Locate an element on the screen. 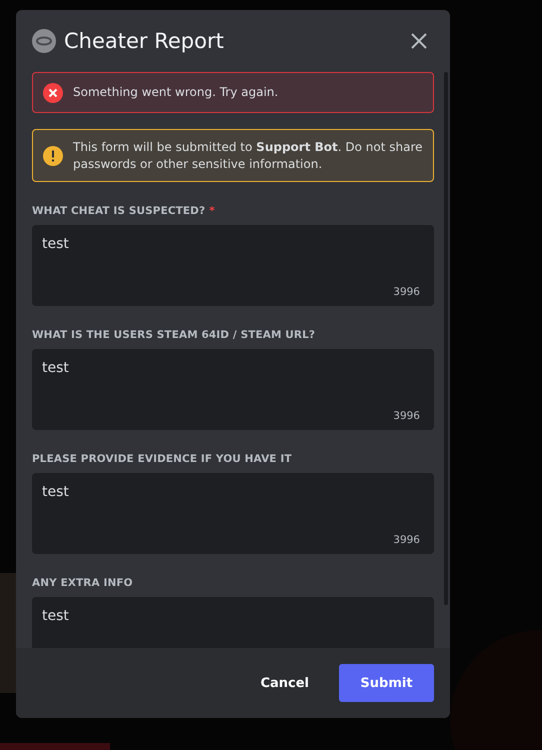 The height and width of the screenshot is (750, 542). field-label: WHAT CHEAT IS SUSPECTED? is located at coordinates (119, 211).